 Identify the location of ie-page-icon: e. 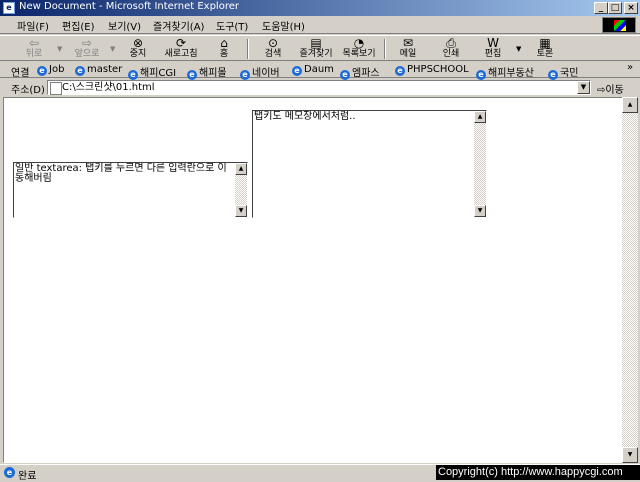
(9, 8).